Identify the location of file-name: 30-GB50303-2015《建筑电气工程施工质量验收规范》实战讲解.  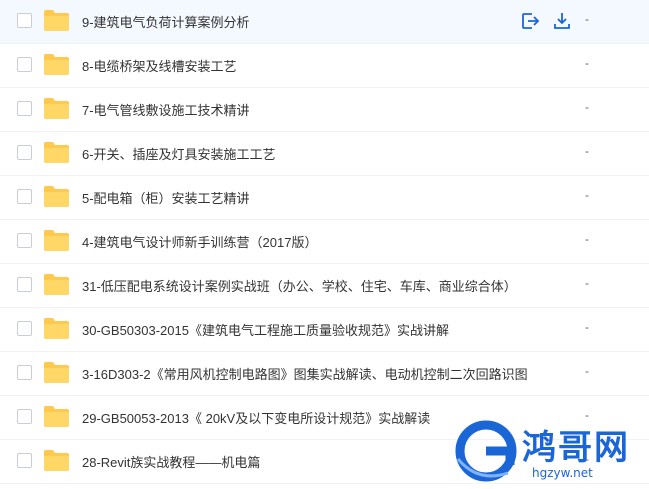
(265, 329).